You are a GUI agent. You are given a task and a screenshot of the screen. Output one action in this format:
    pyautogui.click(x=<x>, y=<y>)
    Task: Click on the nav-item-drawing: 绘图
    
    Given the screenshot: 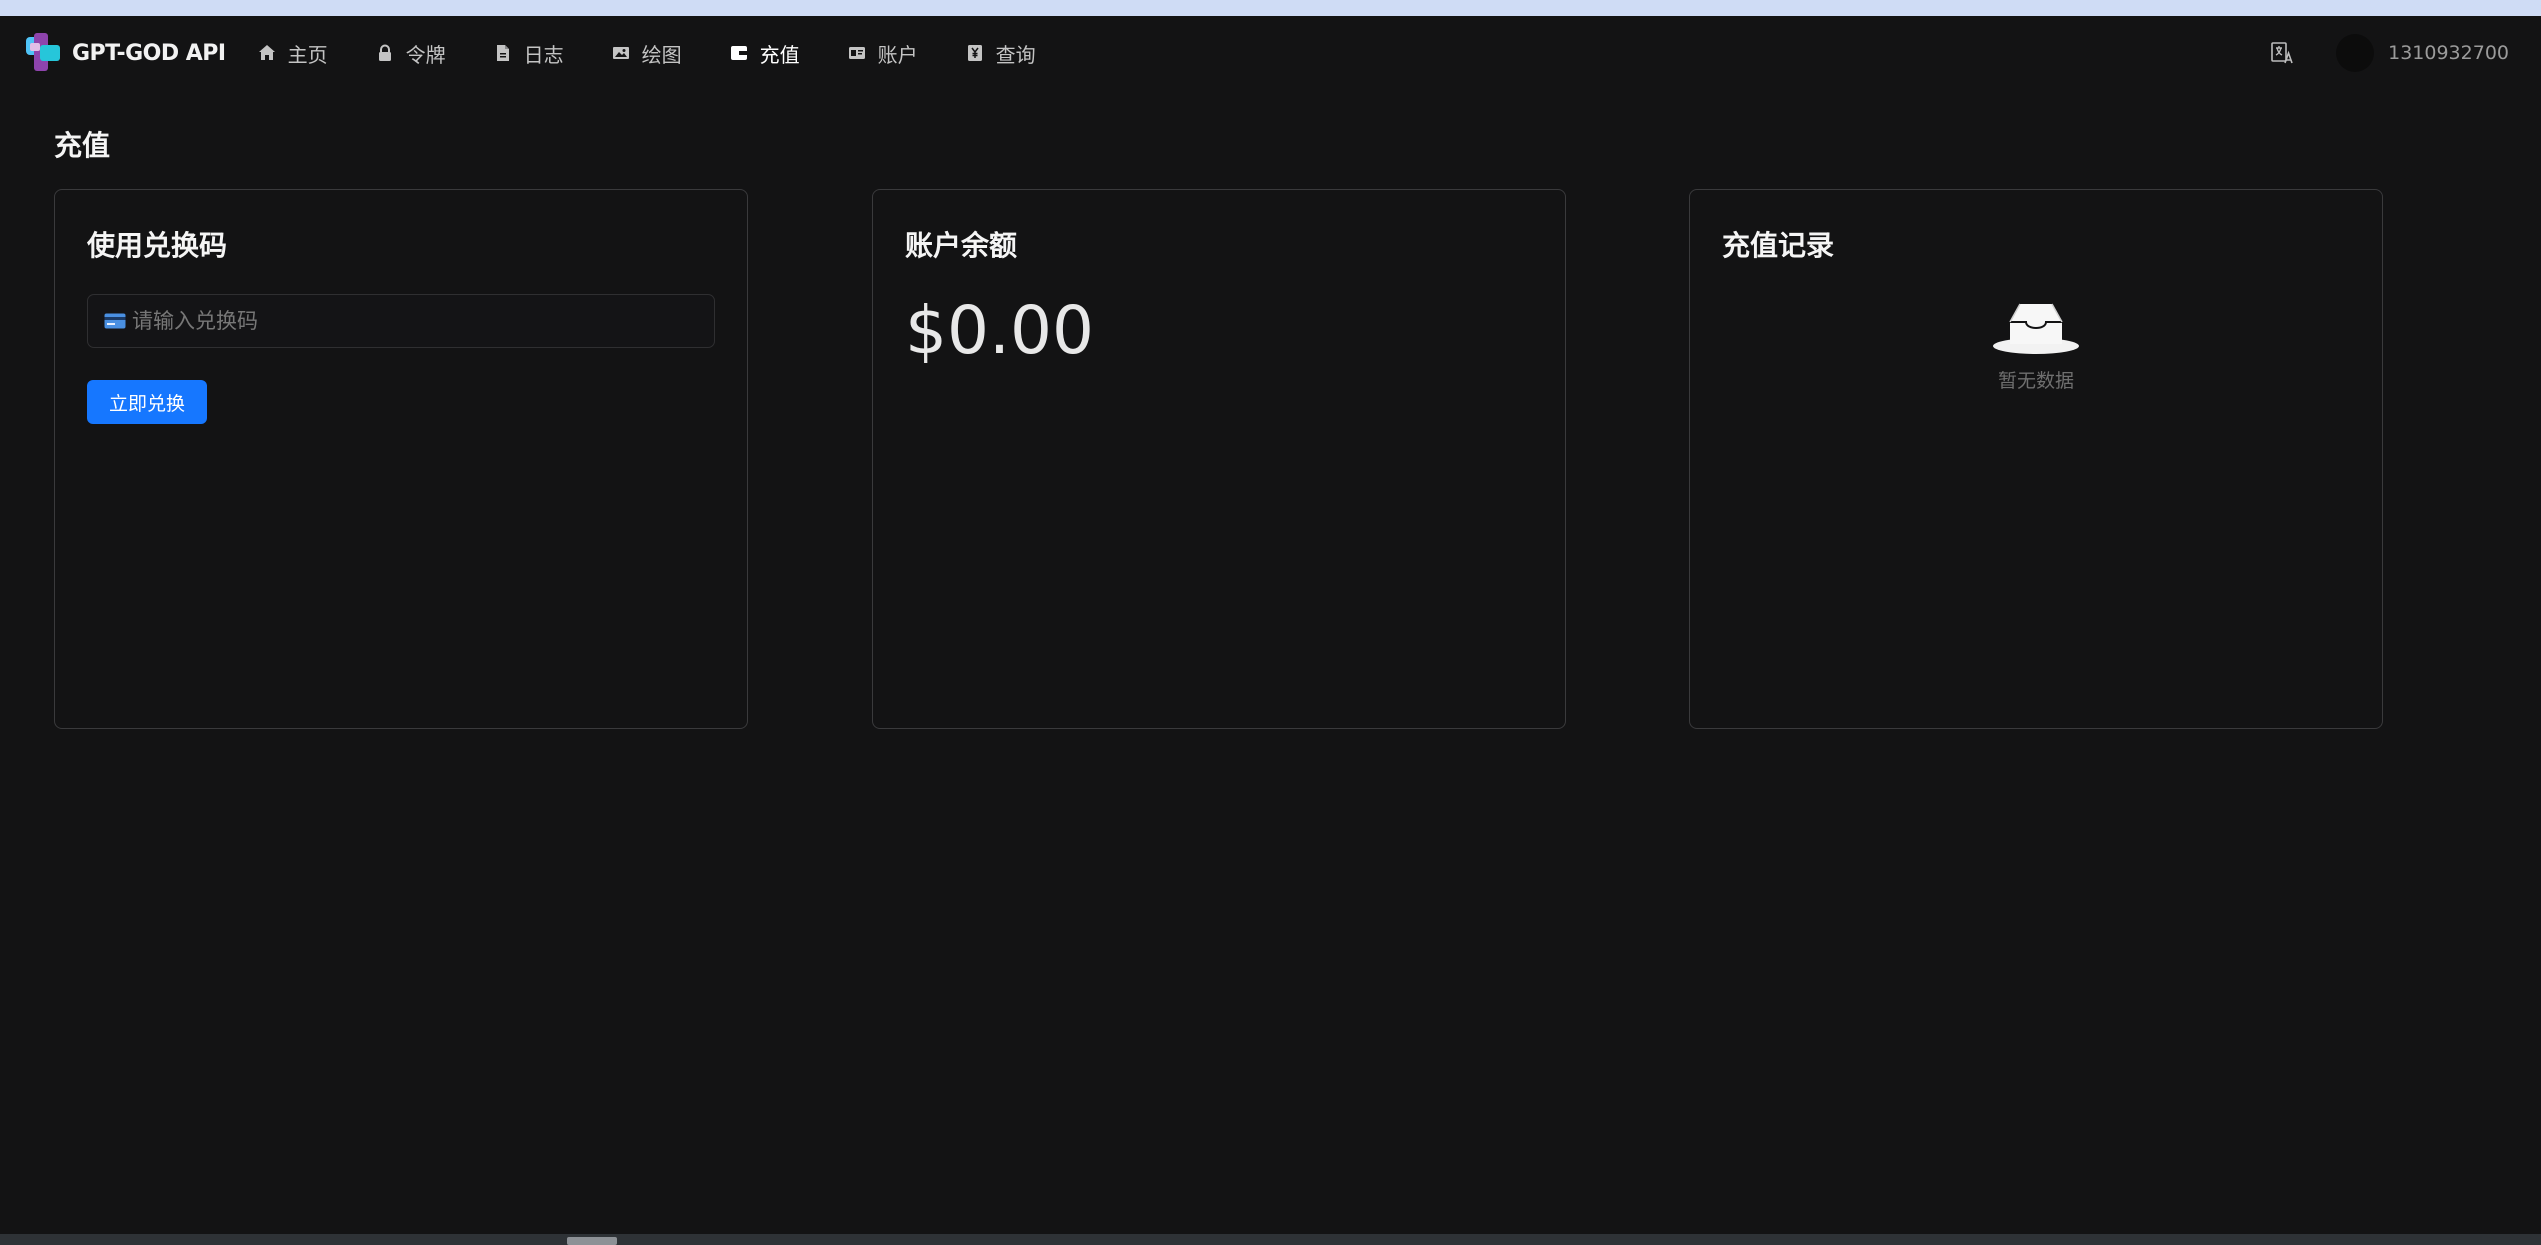 What is the action you would take?
    pyautogui.click(x=647, y=53)
    